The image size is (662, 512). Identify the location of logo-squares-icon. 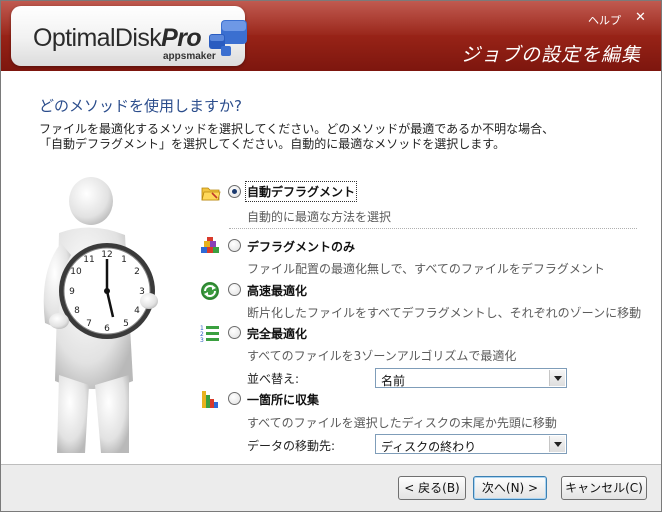
(228, 38).